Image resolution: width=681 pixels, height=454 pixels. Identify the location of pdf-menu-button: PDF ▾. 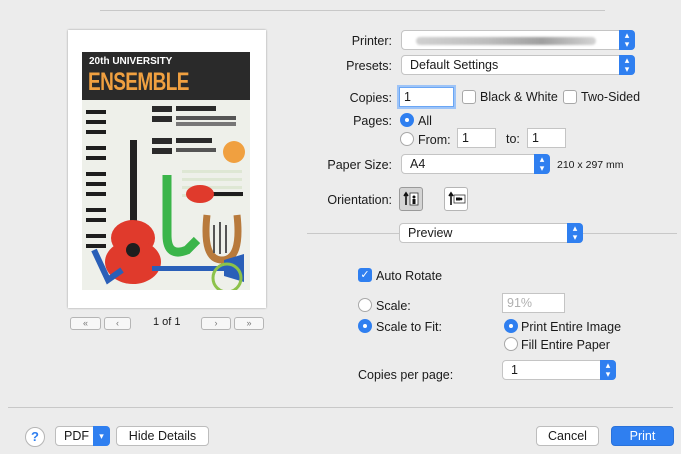
(82, 436).